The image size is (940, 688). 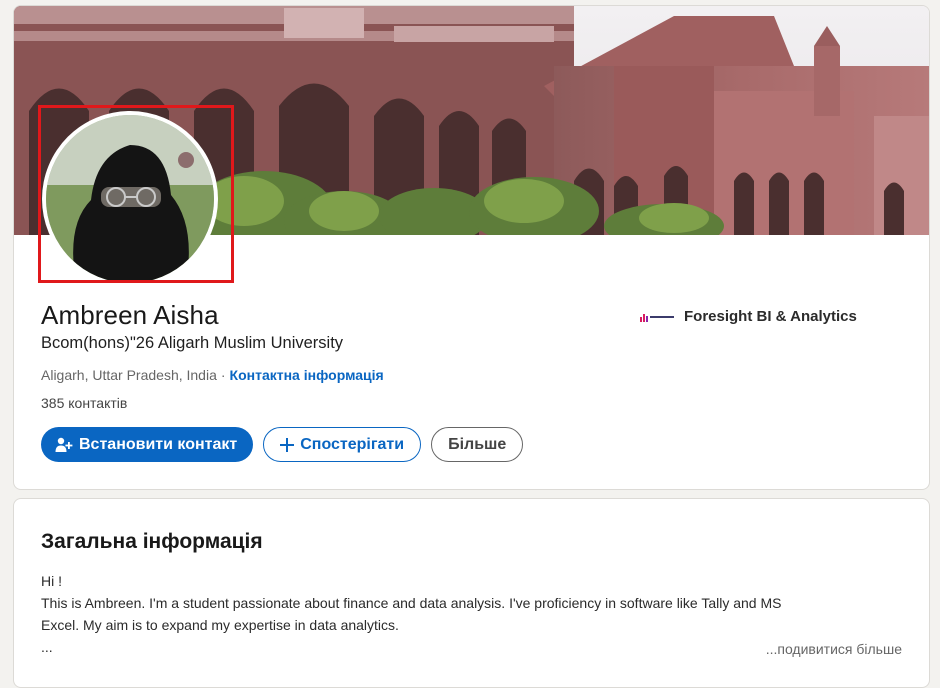 What do you see at coordinates (130, 315) in the screenshot?
I see `profile-name: Ambreen Aisha` at bounding box center [130, 315].